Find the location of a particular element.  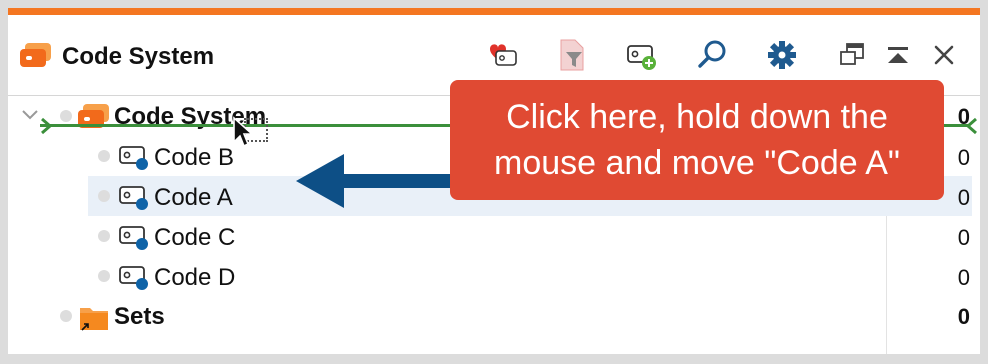

close-button is located at coordinates (944, 55).